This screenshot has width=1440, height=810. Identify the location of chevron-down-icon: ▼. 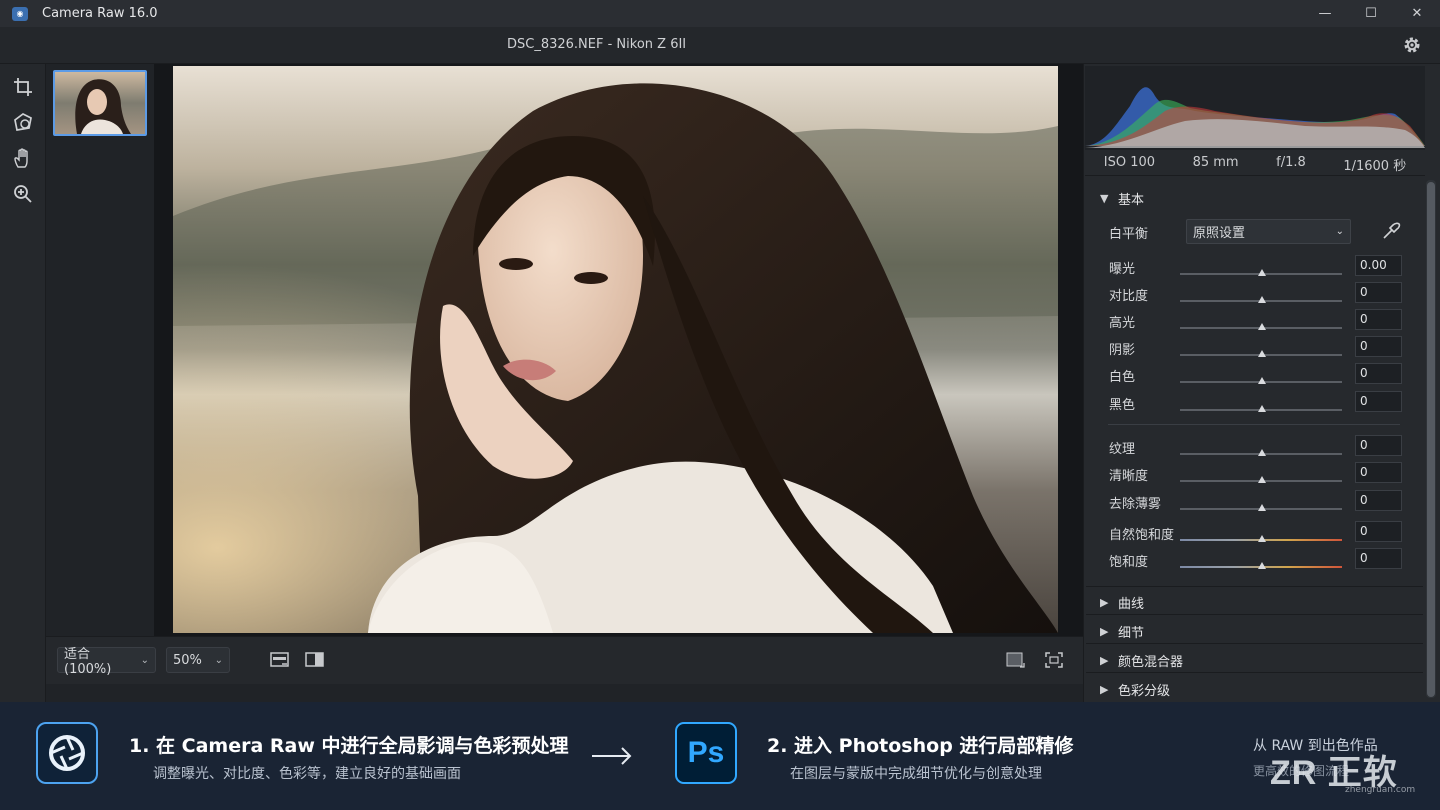
(1104, 198).